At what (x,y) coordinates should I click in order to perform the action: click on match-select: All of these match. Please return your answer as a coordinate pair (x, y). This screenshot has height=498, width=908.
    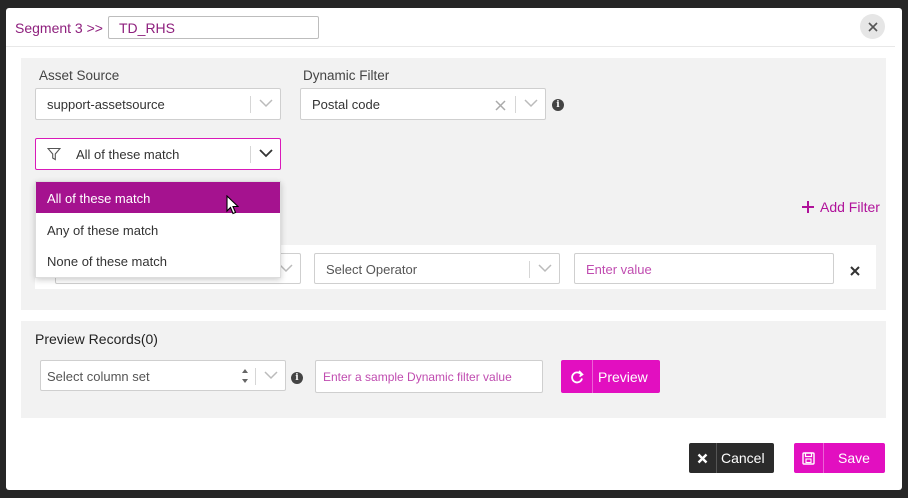
    Looking at the image, I should click on (158, 154).